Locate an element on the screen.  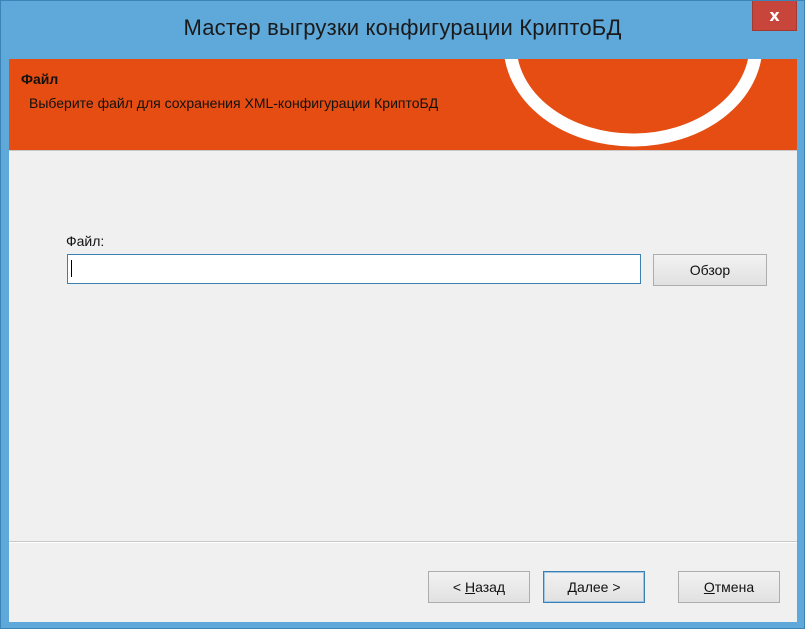
window-title: Мастер выгрузки конфигурации КриптоБД is located at coordinates (402, 27).